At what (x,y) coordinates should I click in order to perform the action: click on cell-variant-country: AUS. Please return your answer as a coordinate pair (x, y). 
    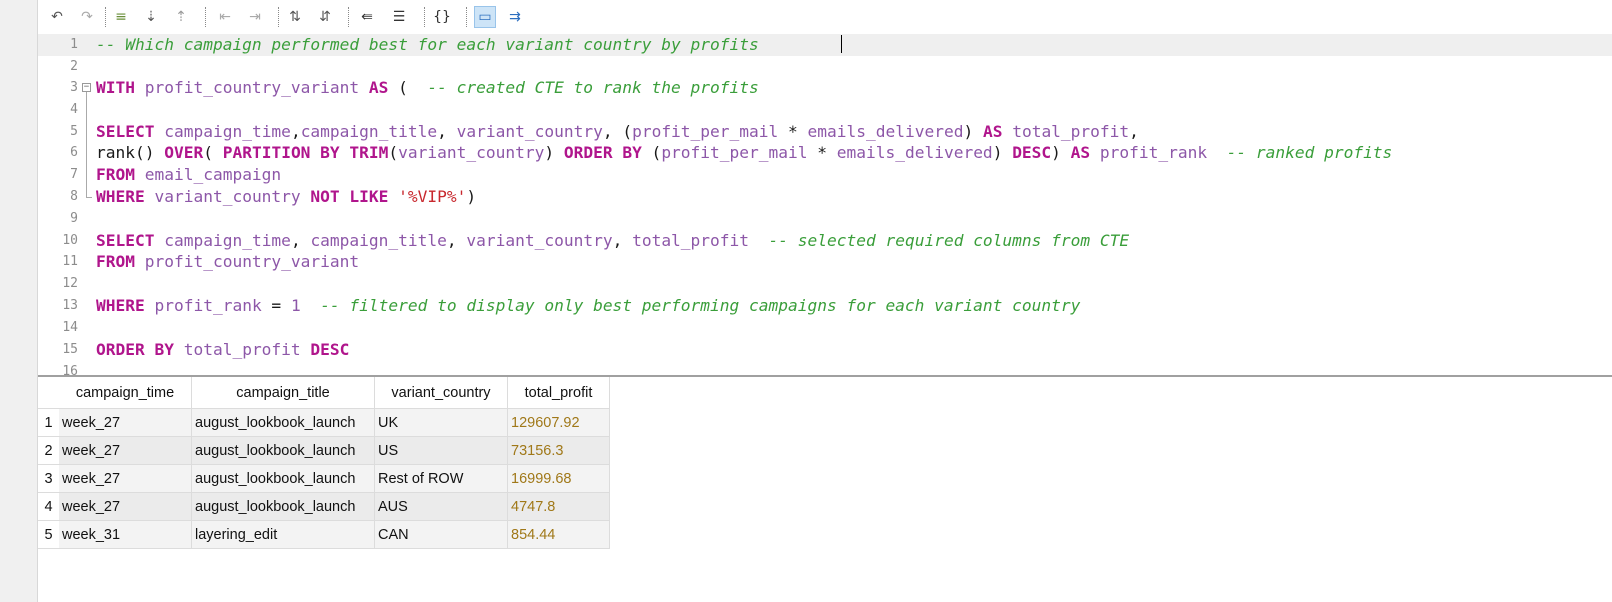
    Looking at the image, I should click on (441, 506).